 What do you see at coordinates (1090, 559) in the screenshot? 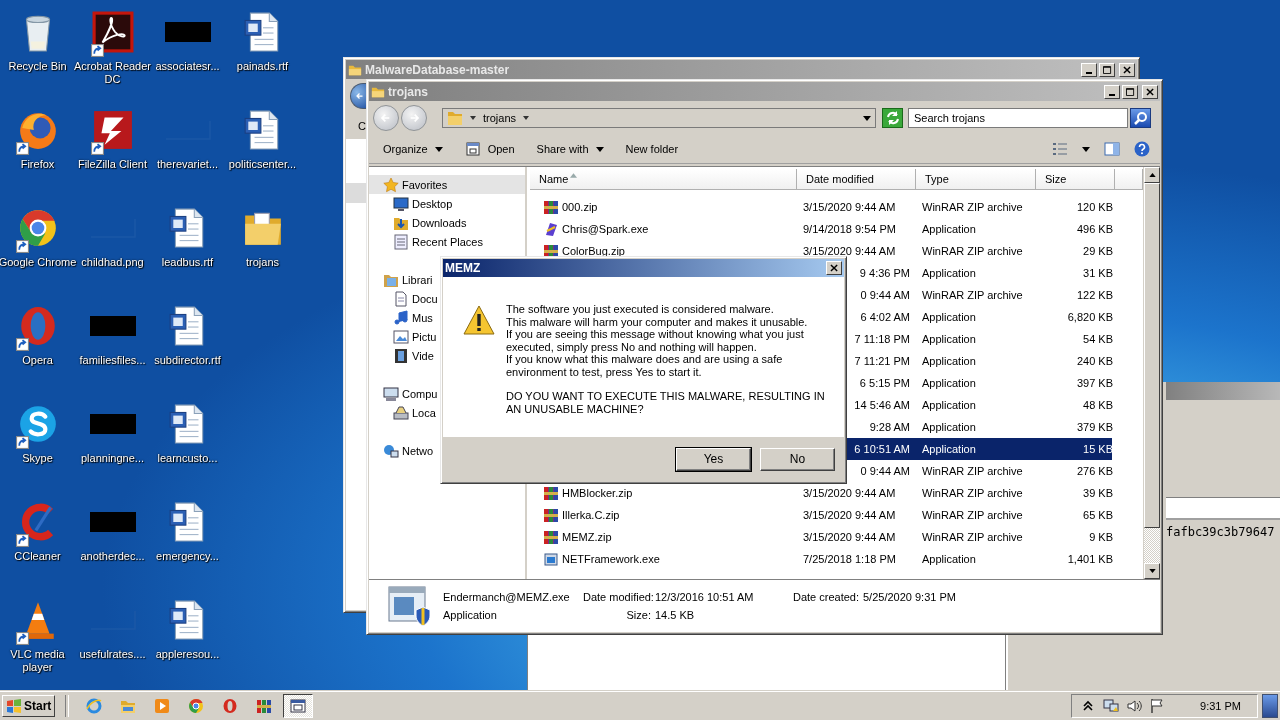
I see `size-cell-text: 1,401 KB` at bounding box center [1090, 559].